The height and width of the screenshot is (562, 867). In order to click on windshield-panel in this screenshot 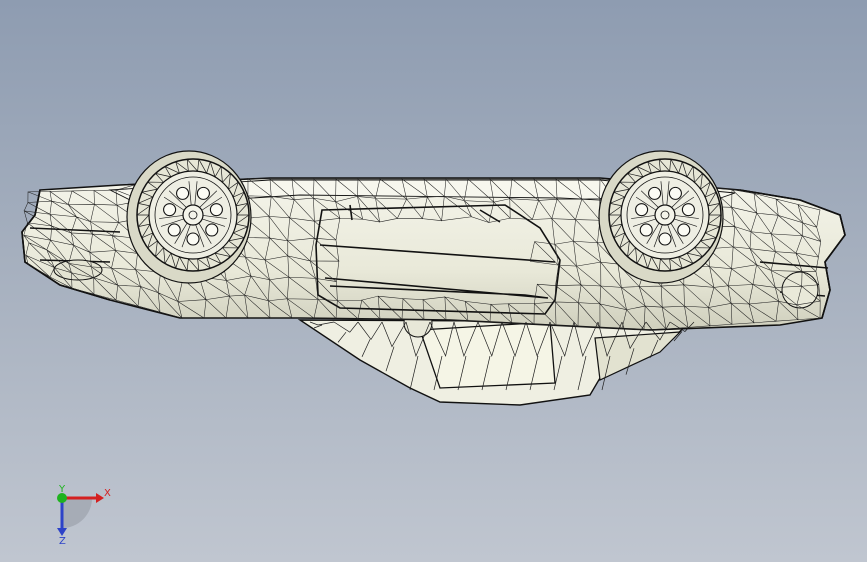, I will do `click(487, 355)`.